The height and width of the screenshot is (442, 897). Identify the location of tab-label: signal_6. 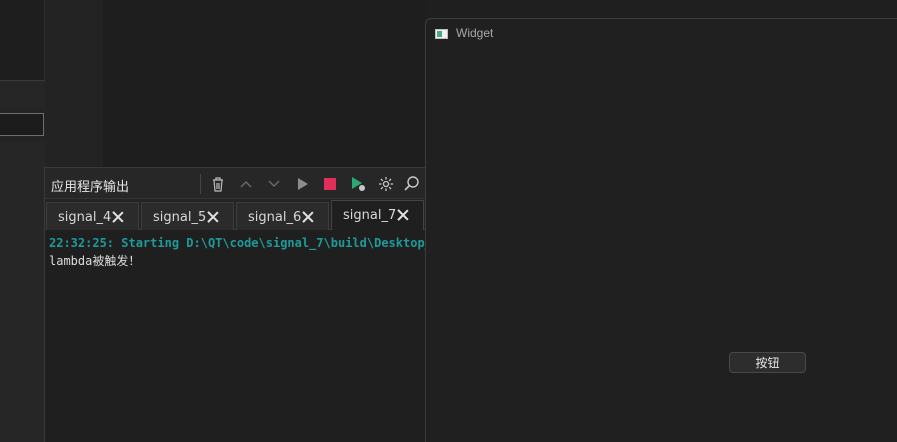
(275, 217).